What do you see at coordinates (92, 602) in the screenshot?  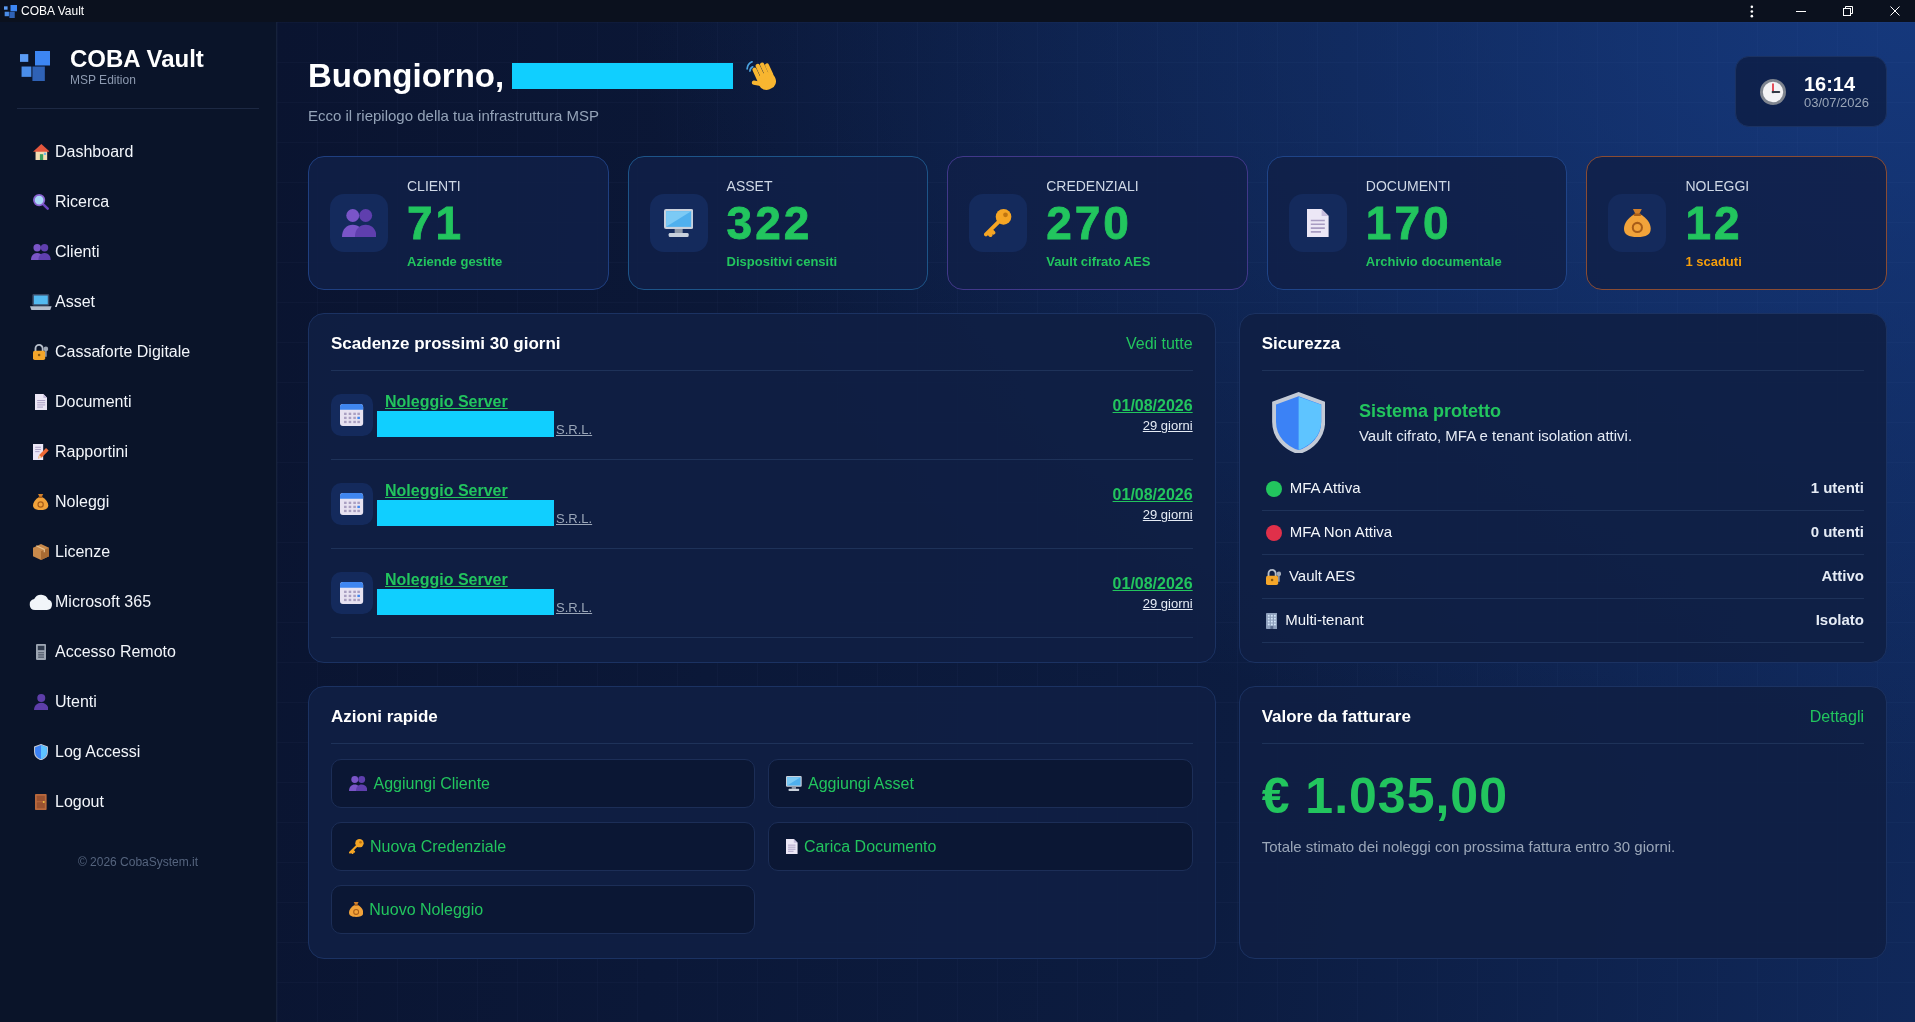 I see `sidebar-nav-item: Microsoft 365` at bounding box center [92, 602].